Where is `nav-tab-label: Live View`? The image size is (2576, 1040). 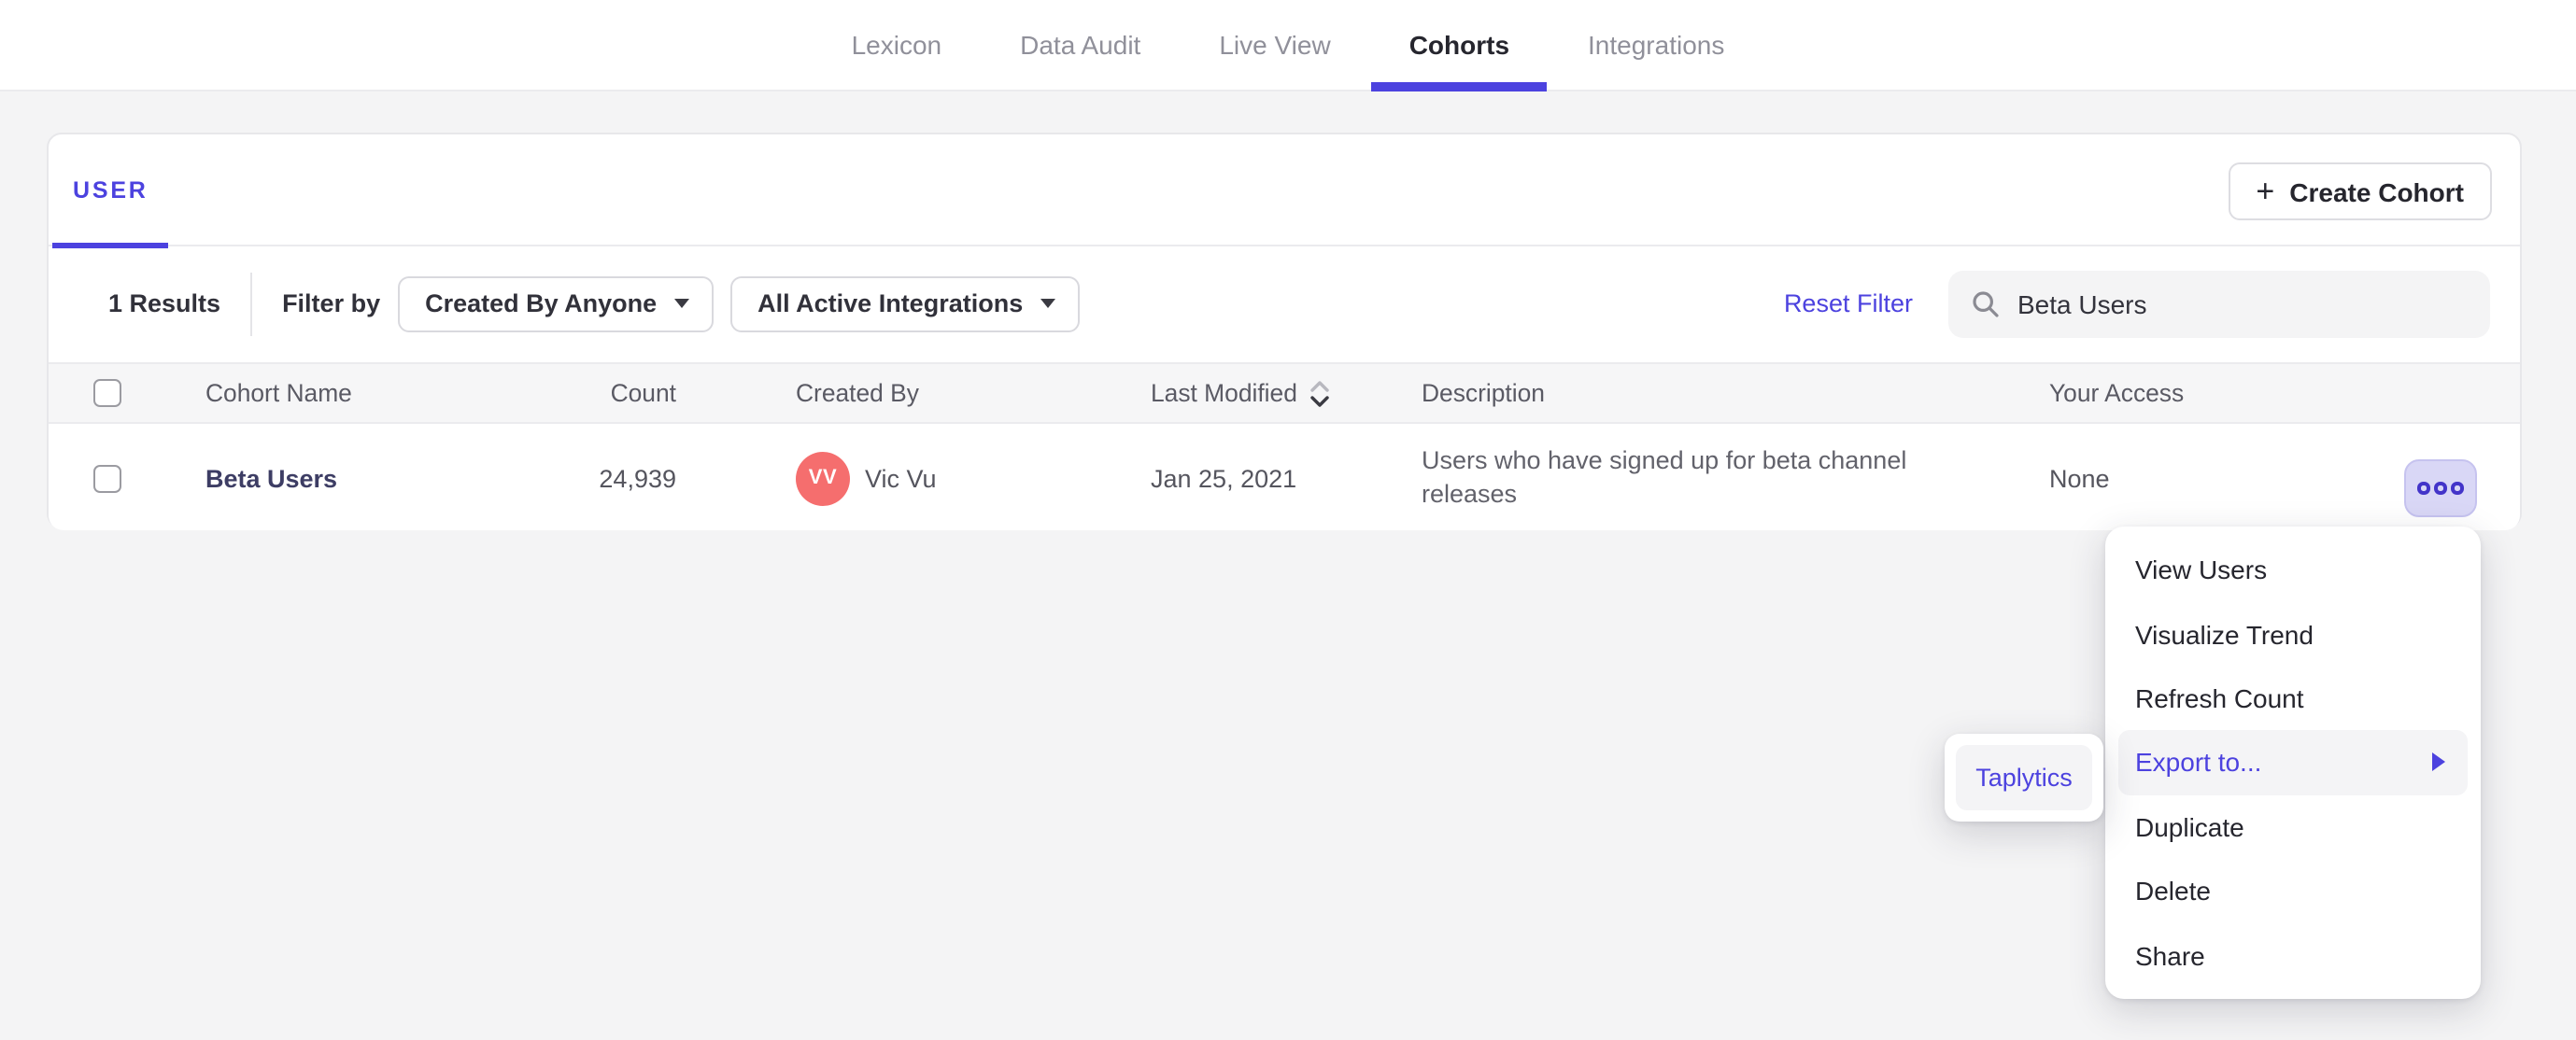 nav-tab-label: Live View is located at coordinates (1275, 45).